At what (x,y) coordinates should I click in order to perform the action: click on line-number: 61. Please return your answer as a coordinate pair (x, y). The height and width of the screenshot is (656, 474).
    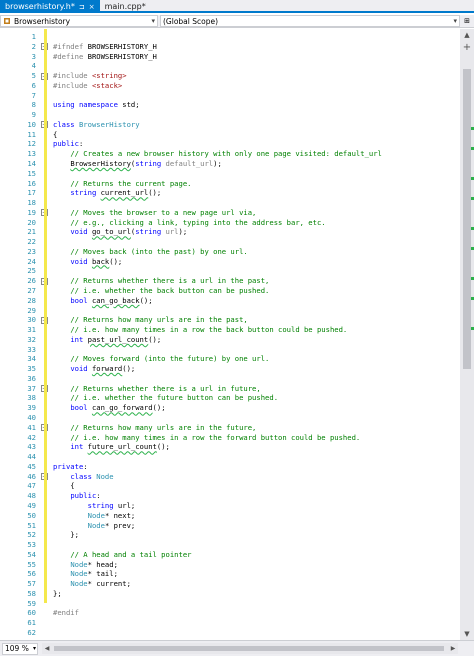
    Looking at the image, I should click on (31, 623).